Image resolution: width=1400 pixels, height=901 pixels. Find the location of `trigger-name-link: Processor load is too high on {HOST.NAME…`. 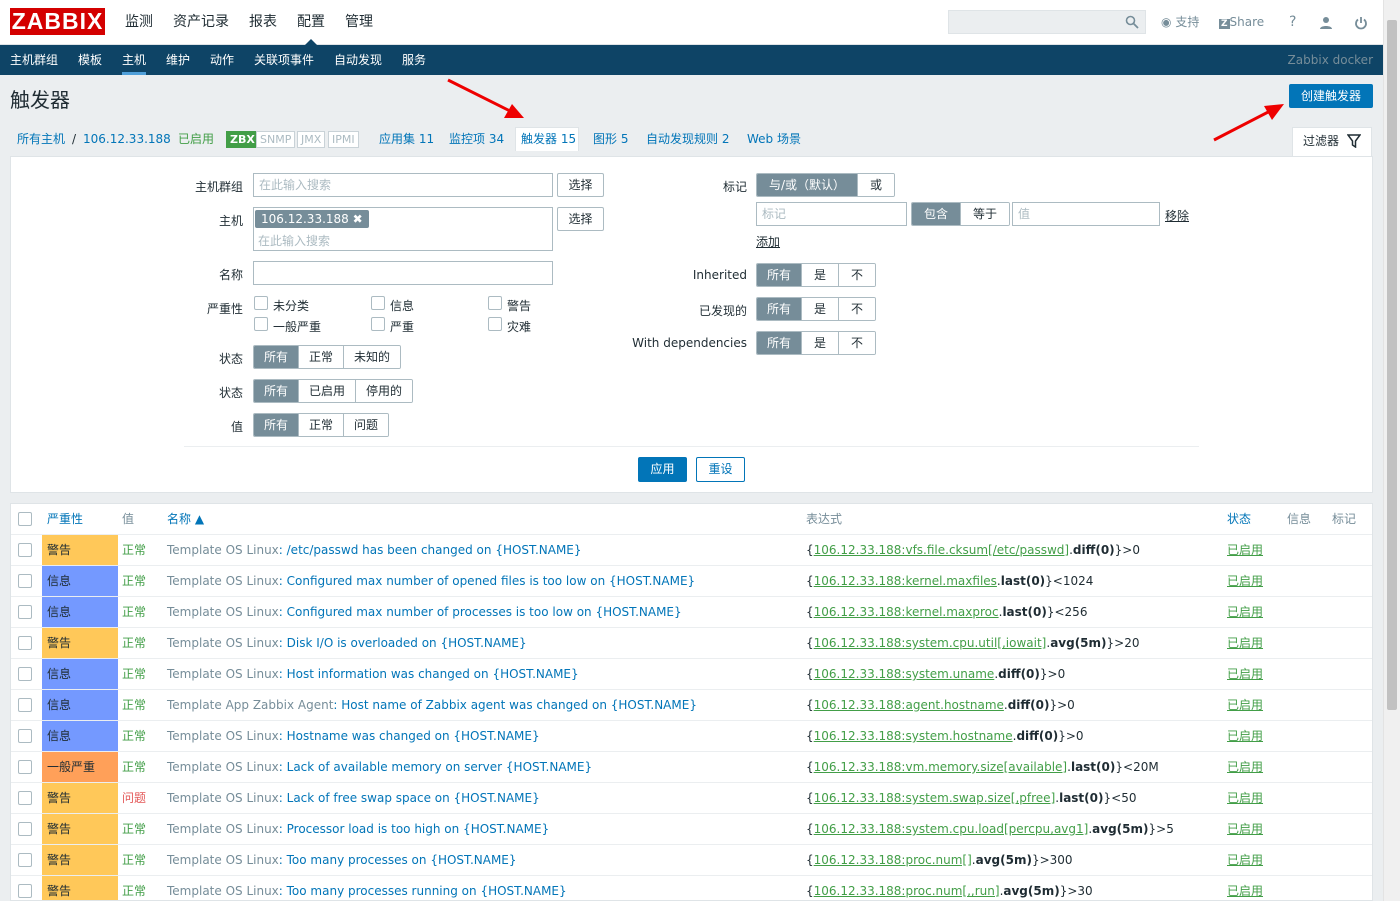

trigger-name-link: Processor load is too high on {HOST.NAME… is located at coordinates (418, 829).